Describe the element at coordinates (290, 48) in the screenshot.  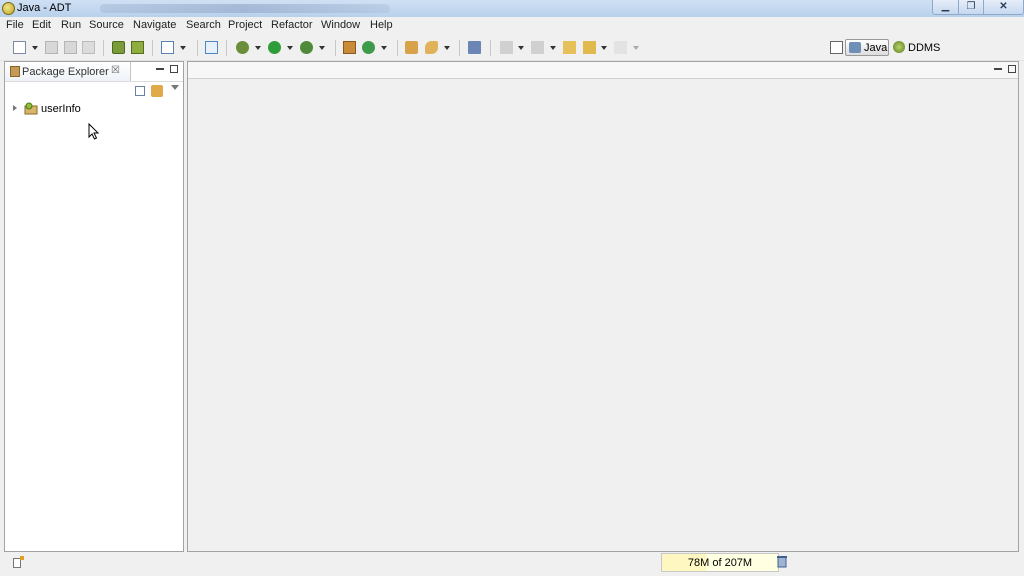
I see `run-dropdown-icon` at that location.